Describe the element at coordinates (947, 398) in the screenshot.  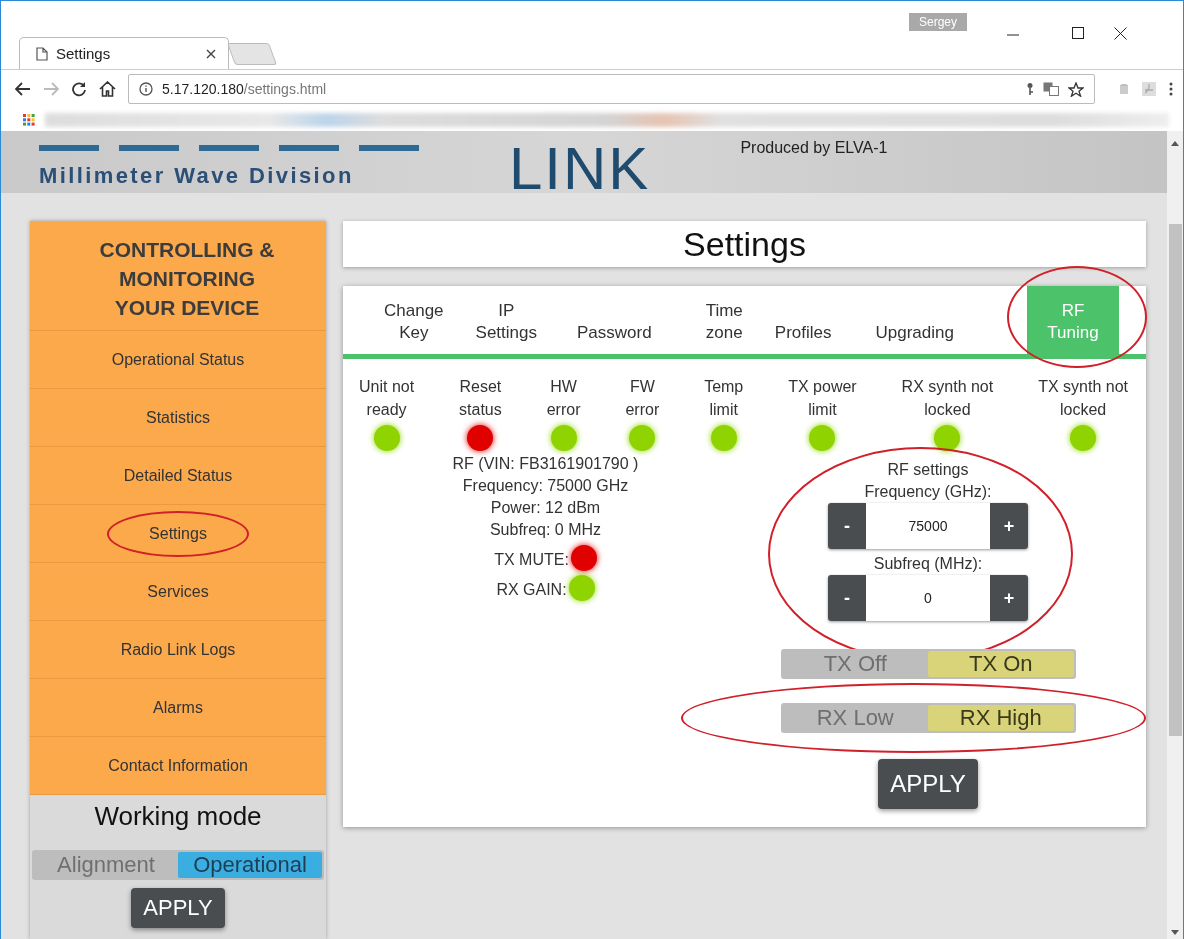
I see `indicator-label: RX synth not locked` at that location.